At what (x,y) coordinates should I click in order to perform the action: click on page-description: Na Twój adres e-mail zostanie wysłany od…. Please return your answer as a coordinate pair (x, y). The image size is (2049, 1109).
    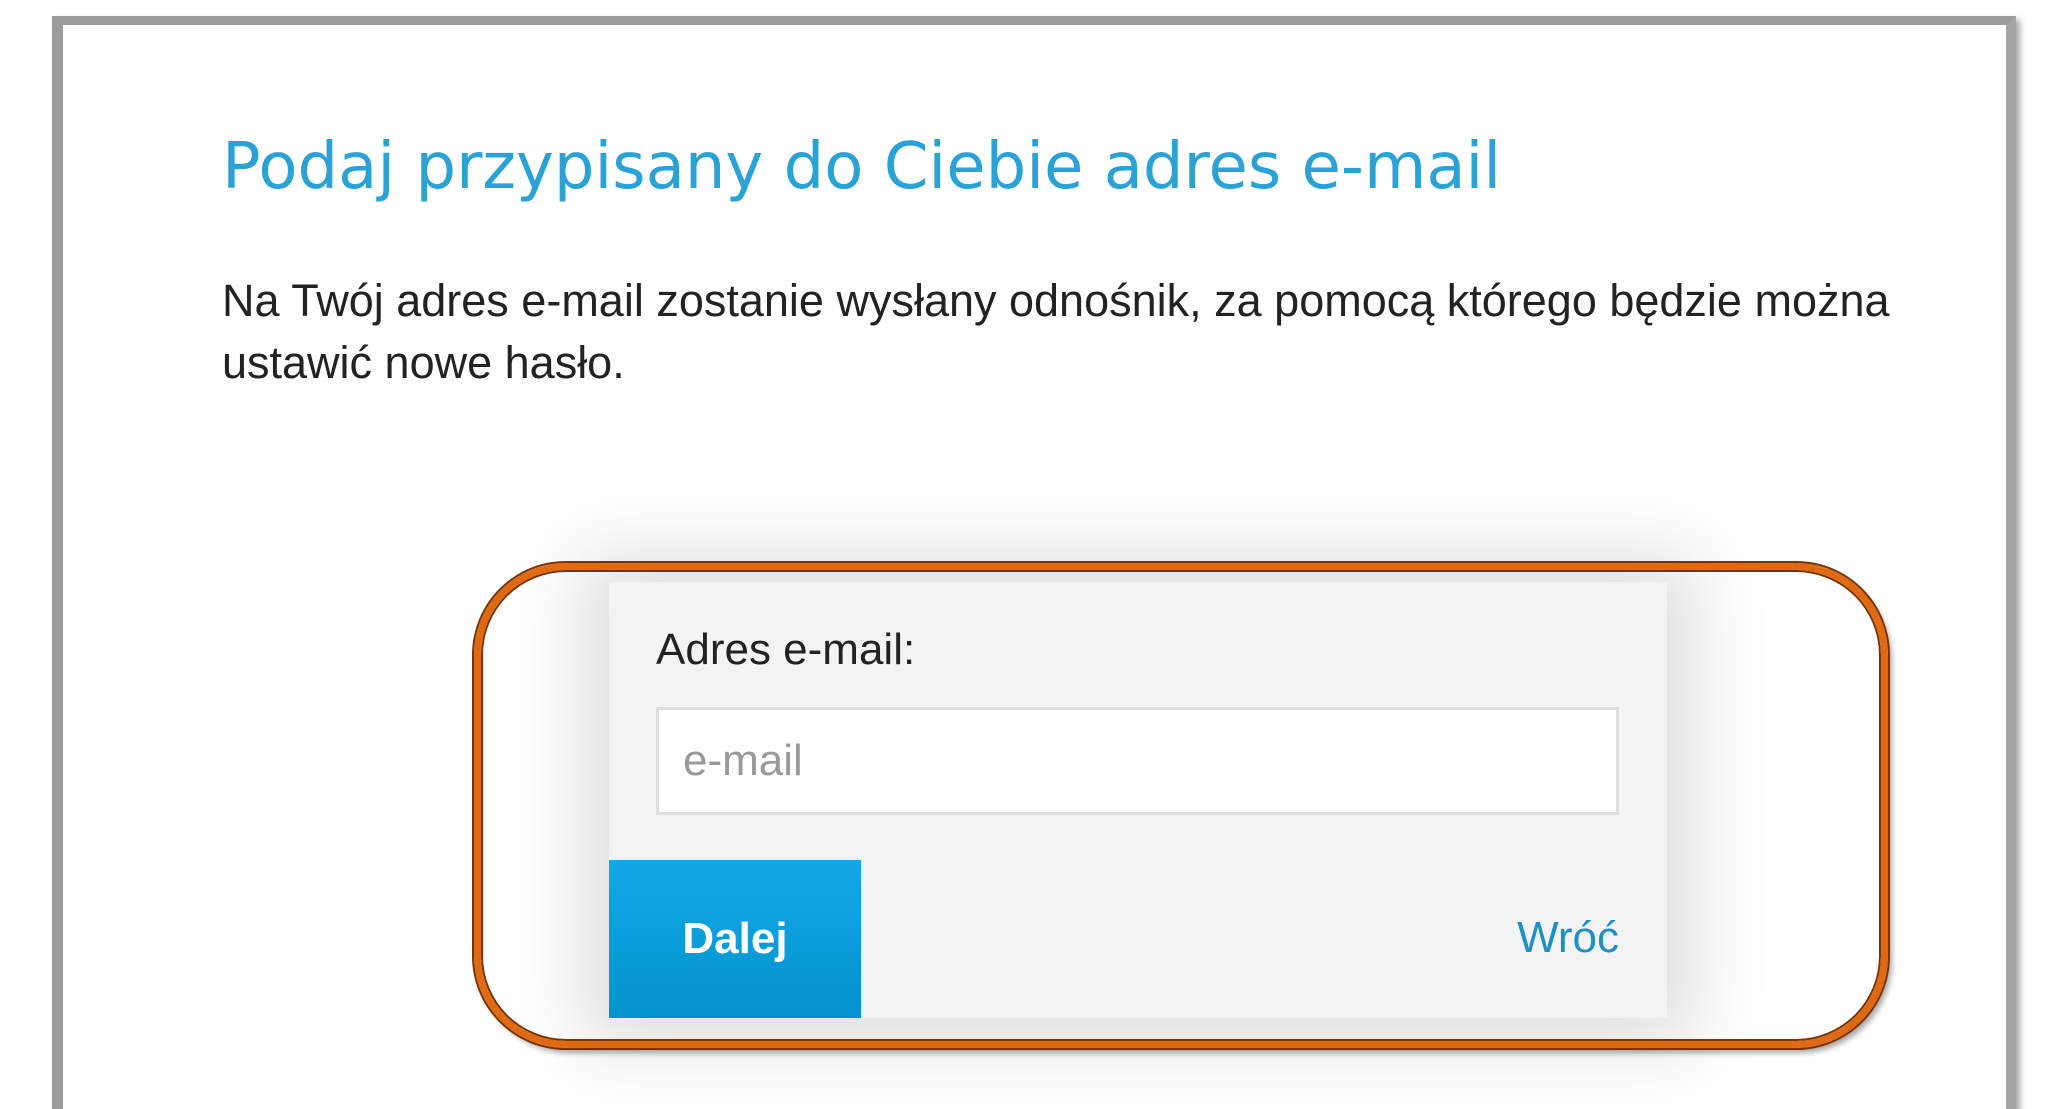
    Looking at the image, I should click on (1056, 331).